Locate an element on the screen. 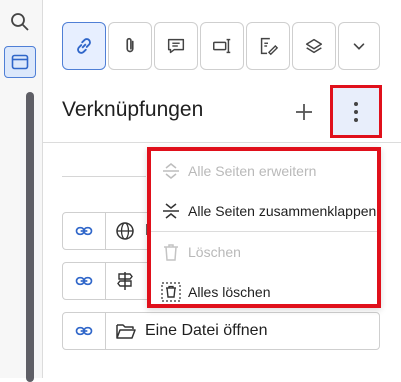 This screenshot has width=401, height=382. menu-item-expand-all: Alle Seiten erweitern is located at coordinates (264, 171).